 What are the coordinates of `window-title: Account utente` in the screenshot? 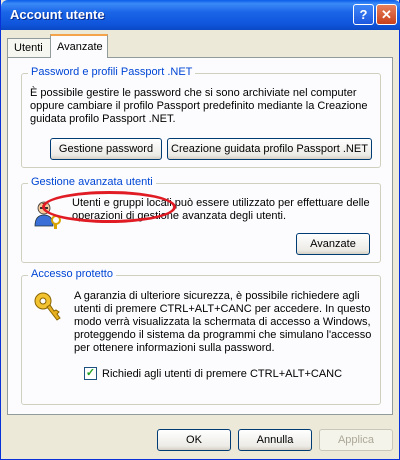 It's located at (57, 14).